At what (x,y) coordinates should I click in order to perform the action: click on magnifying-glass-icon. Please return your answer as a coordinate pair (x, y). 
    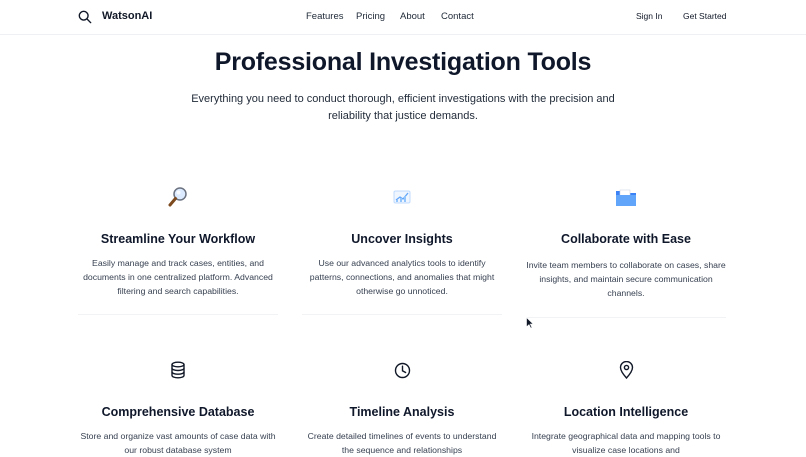
    Looking at the image, I should click on (178, 197).